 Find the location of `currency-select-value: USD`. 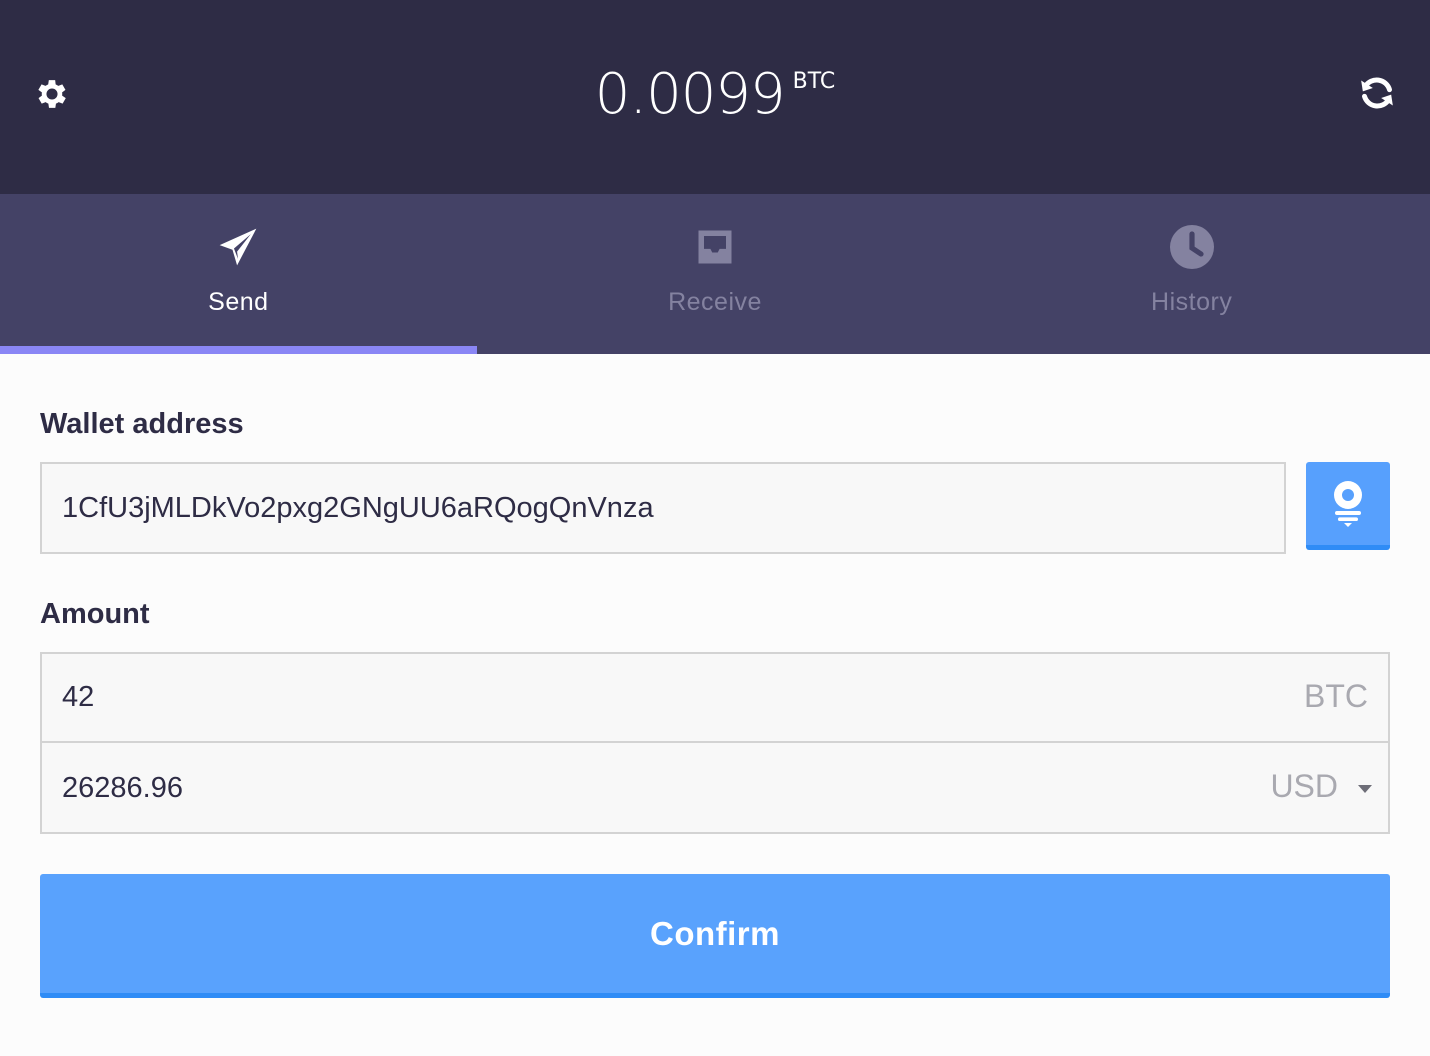

currency-select-value: USD is located at coordinates (1304, 786).